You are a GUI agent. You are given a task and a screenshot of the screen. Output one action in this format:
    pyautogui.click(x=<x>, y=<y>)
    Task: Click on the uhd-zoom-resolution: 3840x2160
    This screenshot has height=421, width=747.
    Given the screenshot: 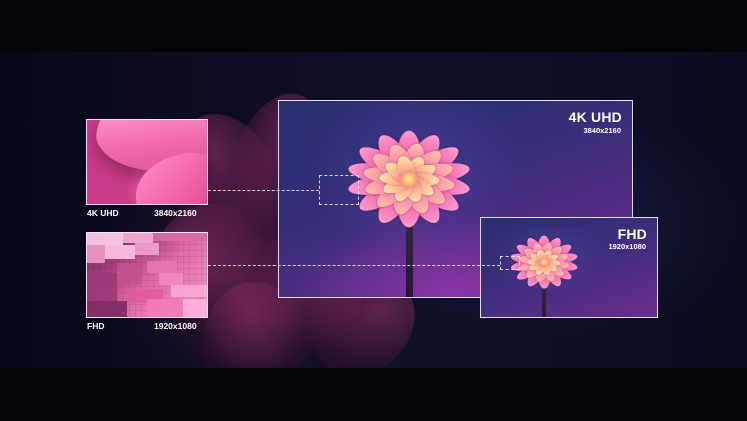 What is the action you would take?
    pyautogui.click(x=175, y=213)
    